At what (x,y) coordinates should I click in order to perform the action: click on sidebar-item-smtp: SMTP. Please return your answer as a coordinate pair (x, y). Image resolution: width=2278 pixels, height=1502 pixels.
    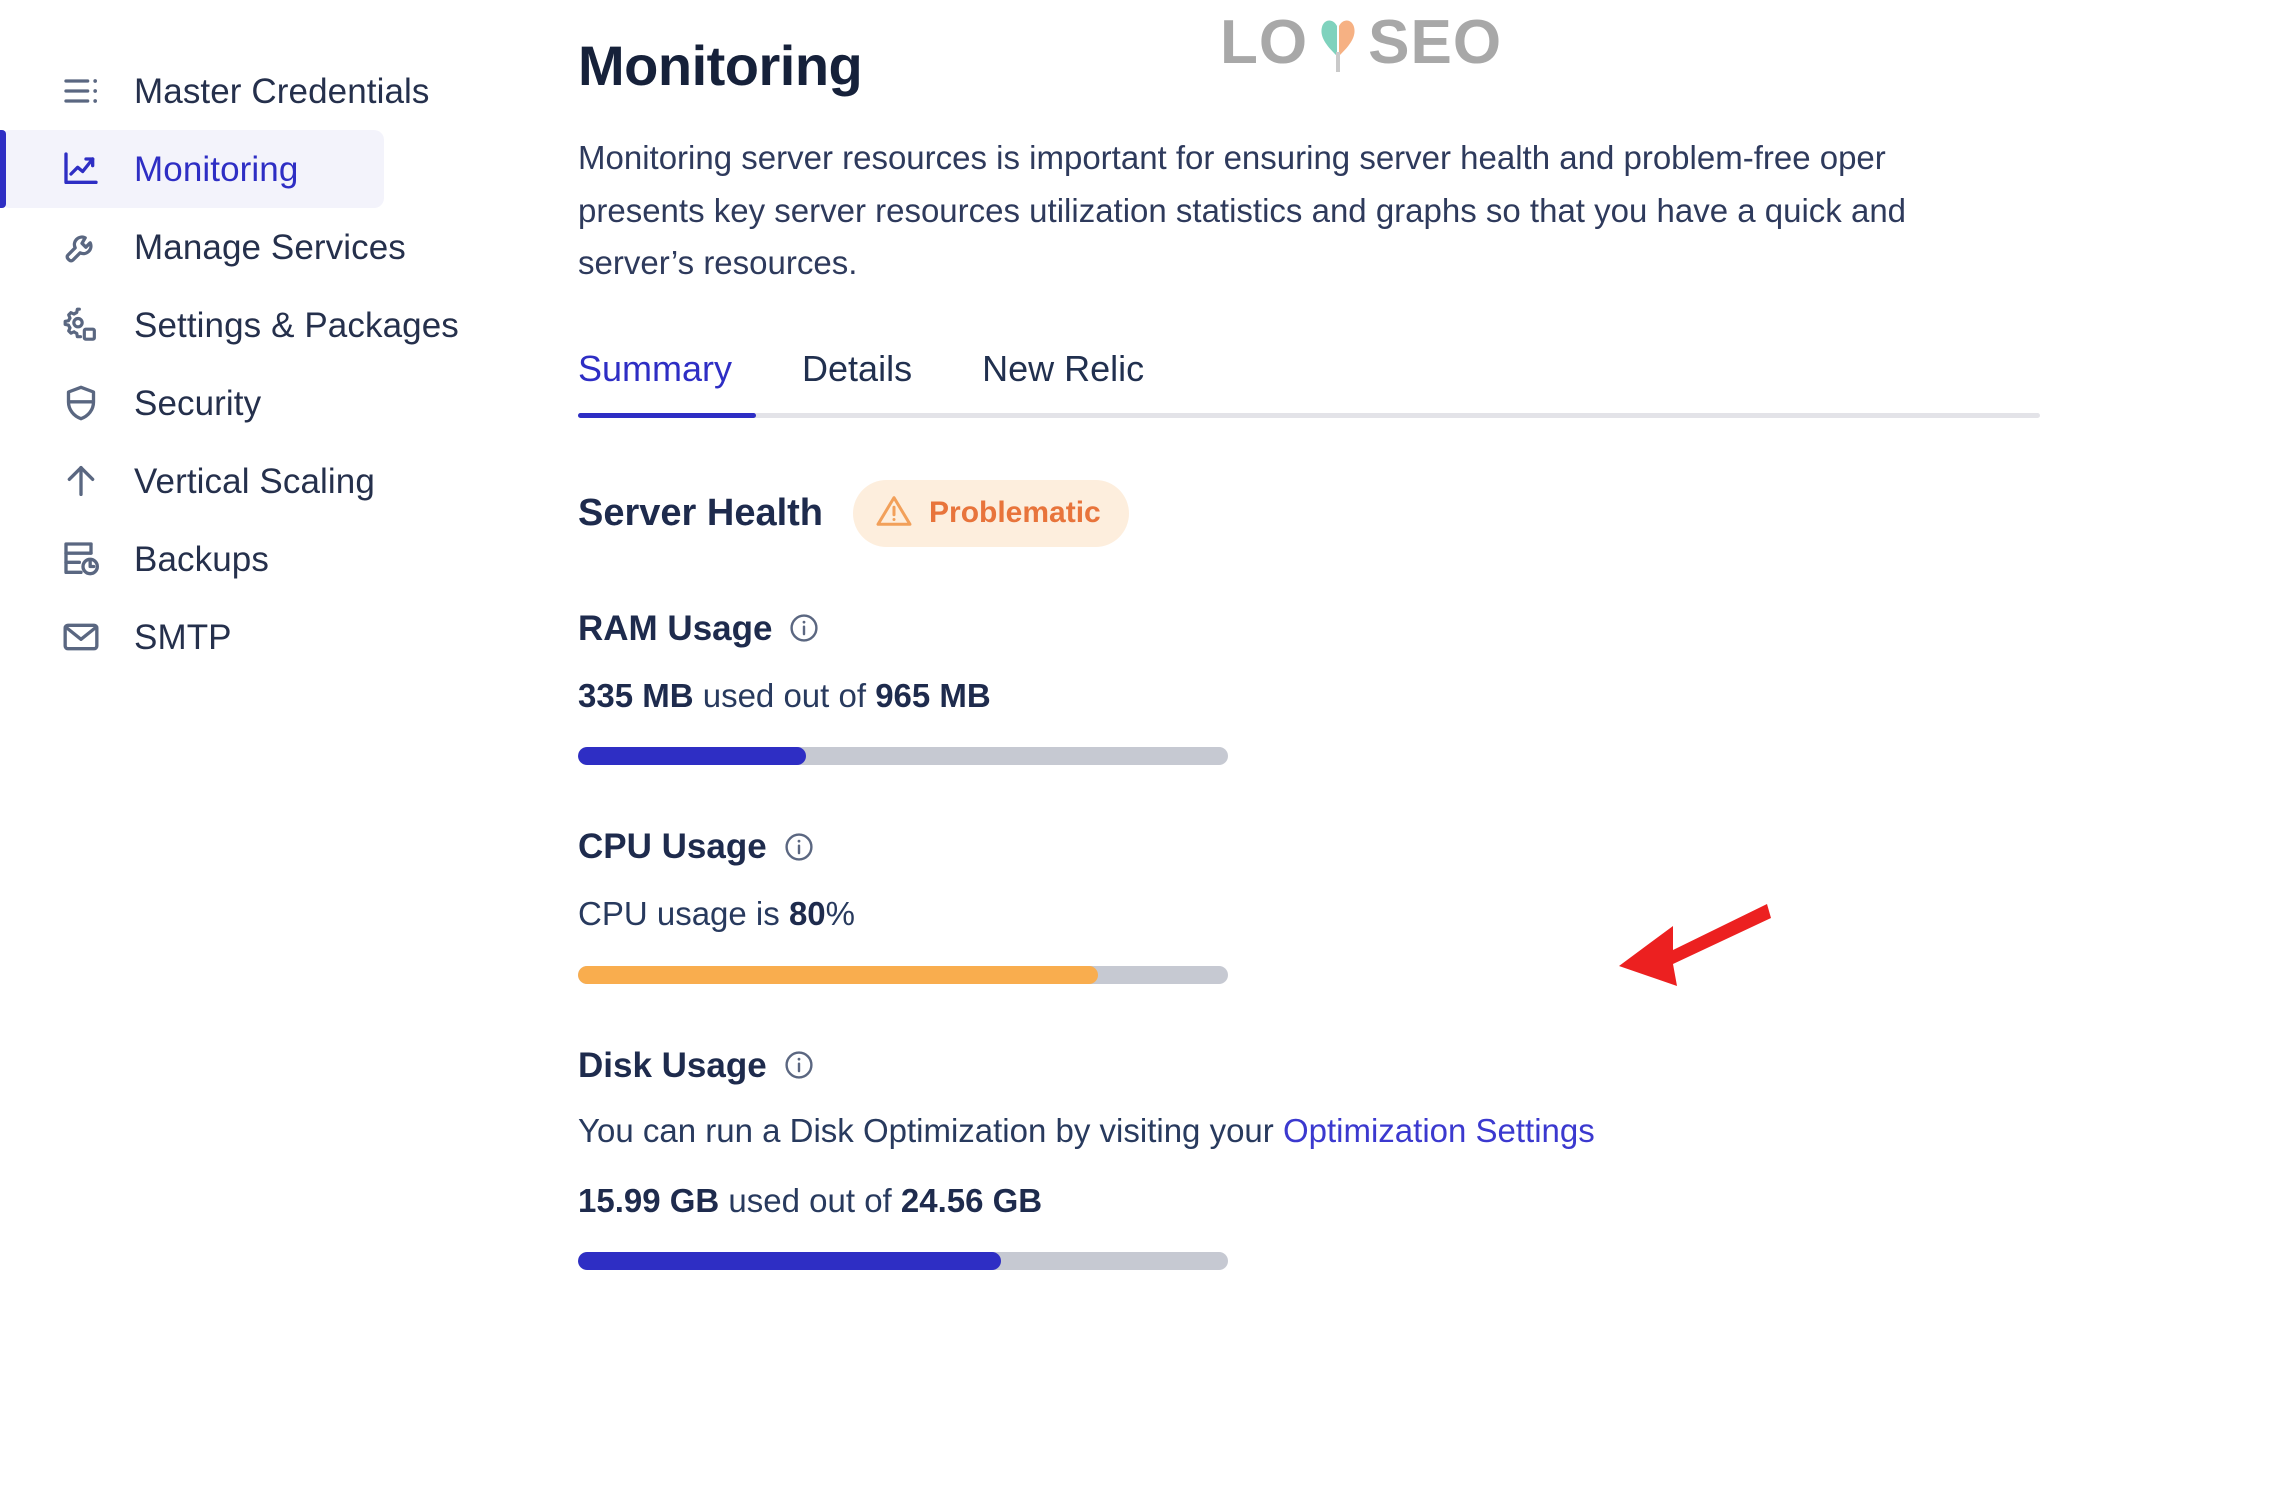
    Looking at the image, I should click on (192, 637).